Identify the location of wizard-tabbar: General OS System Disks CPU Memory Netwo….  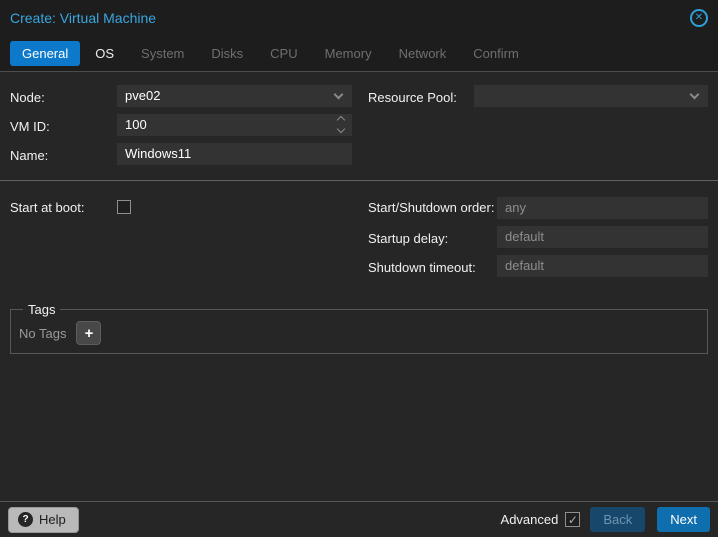
(359, 53).